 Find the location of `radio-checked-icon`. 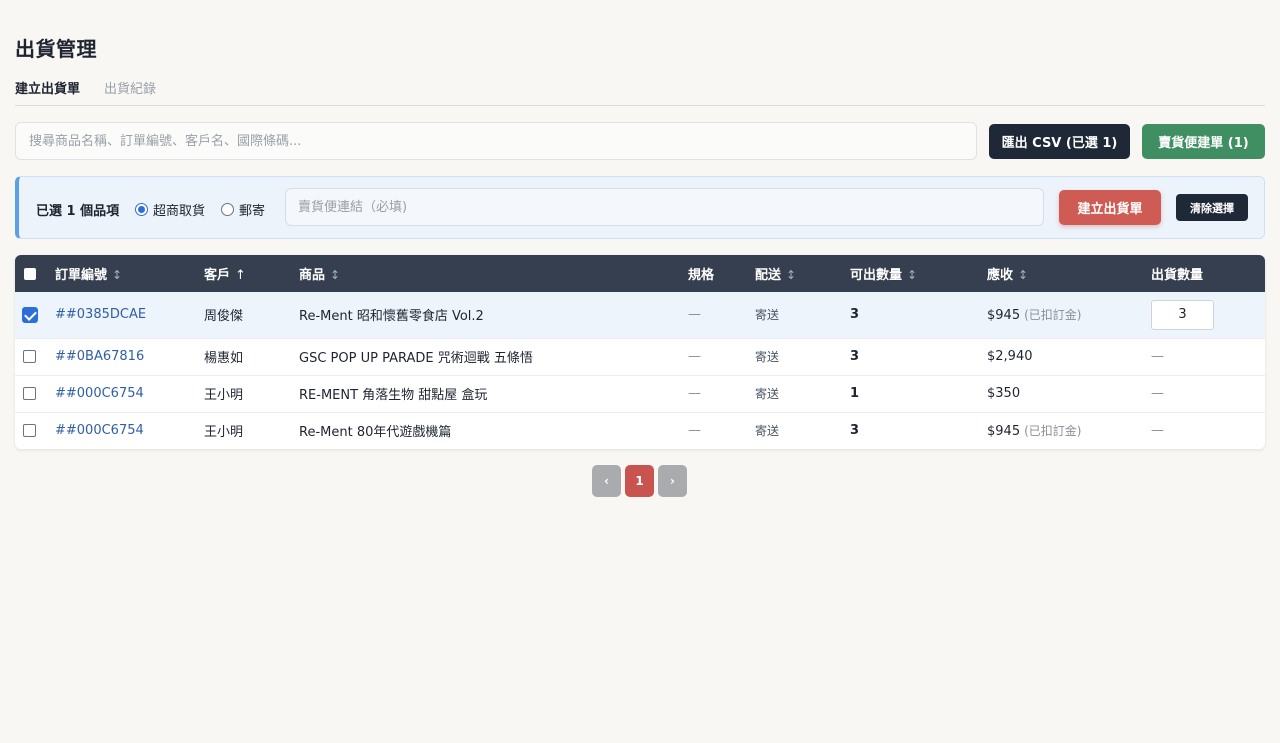

radio-checked-icon is located at coordinates (141, 209).